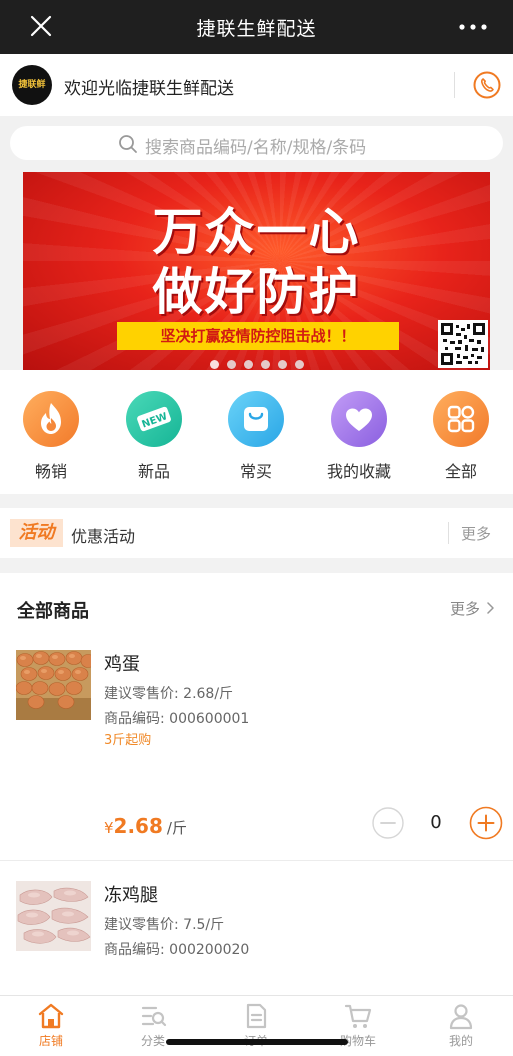  What do you see at coordinates (436, 822) in the screenshot?
I see `quantity-value: 0` at bounding box center [436, 822].